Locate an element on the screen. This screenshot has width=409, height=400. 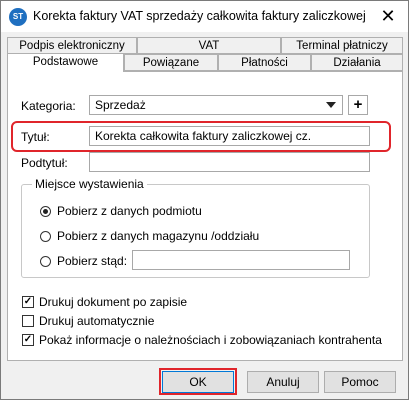
tab-terminal-platniczy: Terminal płatniczy is located at coordinates (342, 45).